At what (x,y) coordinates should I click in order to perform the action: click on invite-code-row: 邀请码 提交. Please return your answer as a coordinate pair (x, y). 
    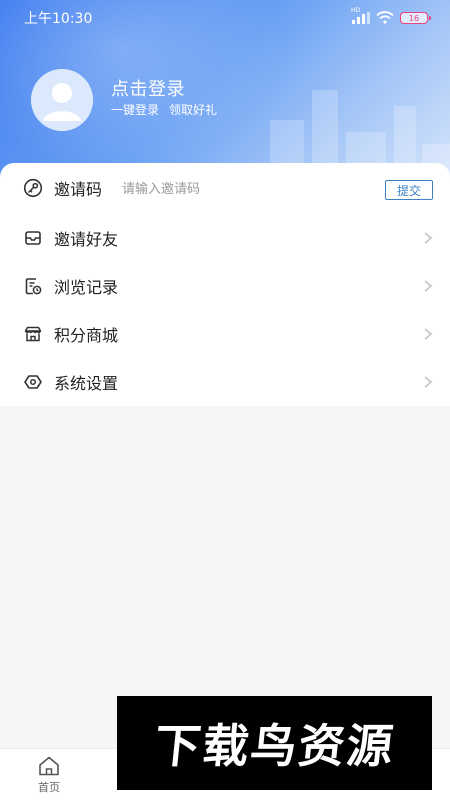
    Looking at the image, I should click on (225, 188).